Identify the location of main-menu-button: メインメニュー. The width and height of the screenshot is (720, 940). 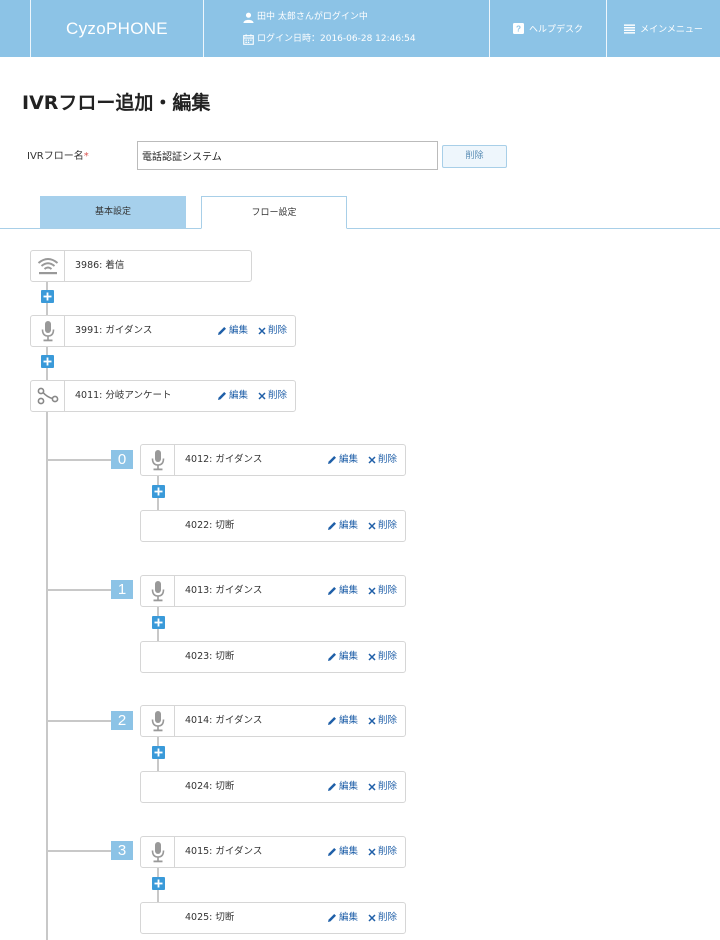
(663, 28).